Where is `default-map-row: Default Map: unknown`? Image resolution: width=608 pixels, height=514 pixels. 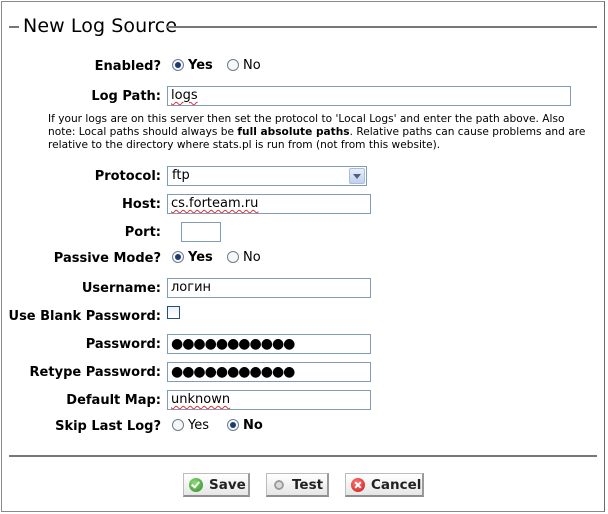
default-map-row: Default Map: unknown is located at coordinates (304, 401).